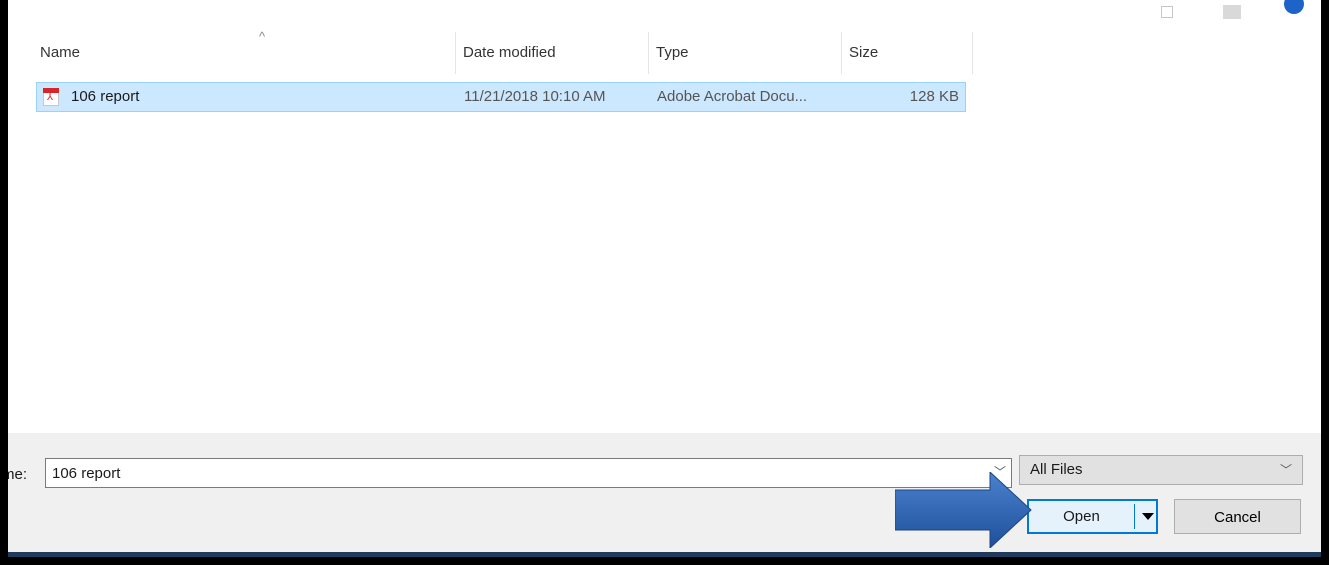 The image size is (1329, 565). Describe the element at coordinates (672, 52) in the screenshot. I see `column-header-type-label: Type` at that location.